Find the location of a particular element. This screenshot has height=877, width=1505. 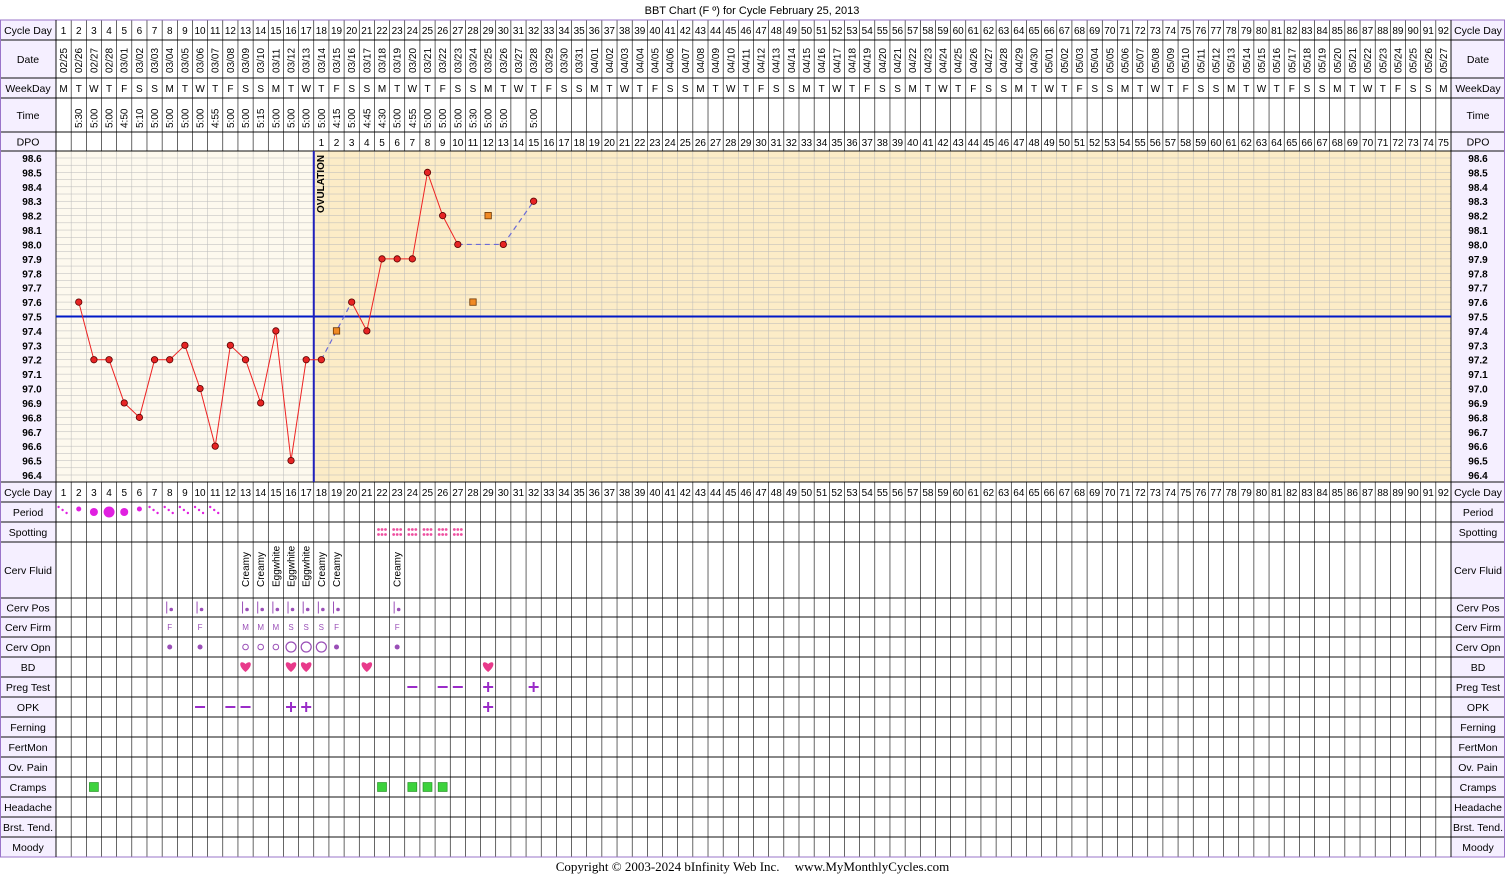

cycle-day-number: 83 is located at coordinates (1307, 31).